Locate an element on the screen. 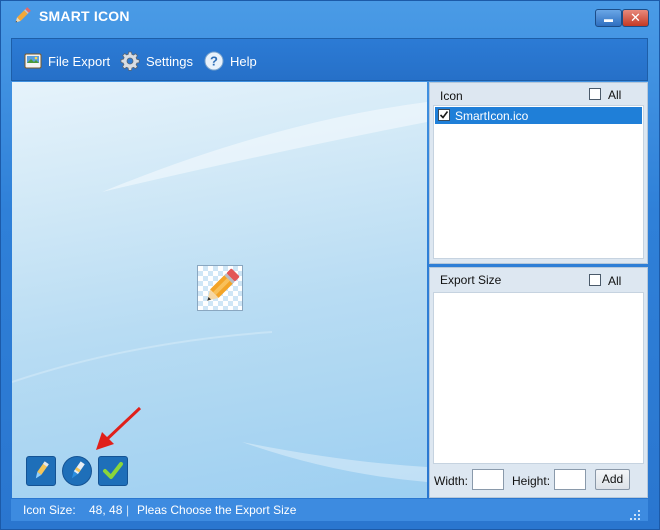  width-field is located at coordinates (488, 479).